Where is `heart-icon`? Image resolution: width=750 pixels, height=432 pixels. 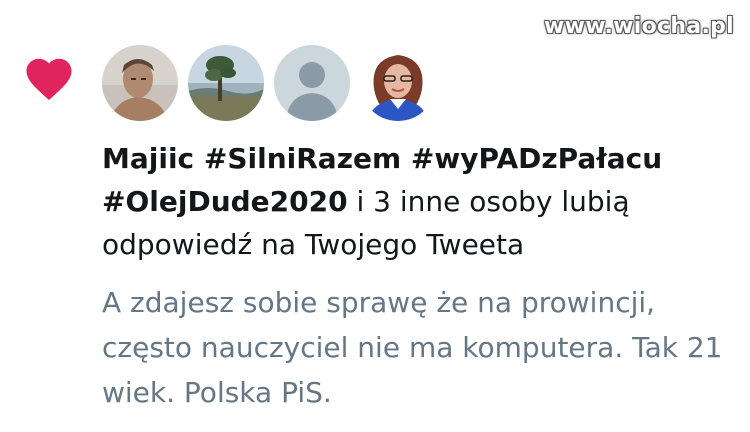
heart-icon is located at coordinates (49, 79).